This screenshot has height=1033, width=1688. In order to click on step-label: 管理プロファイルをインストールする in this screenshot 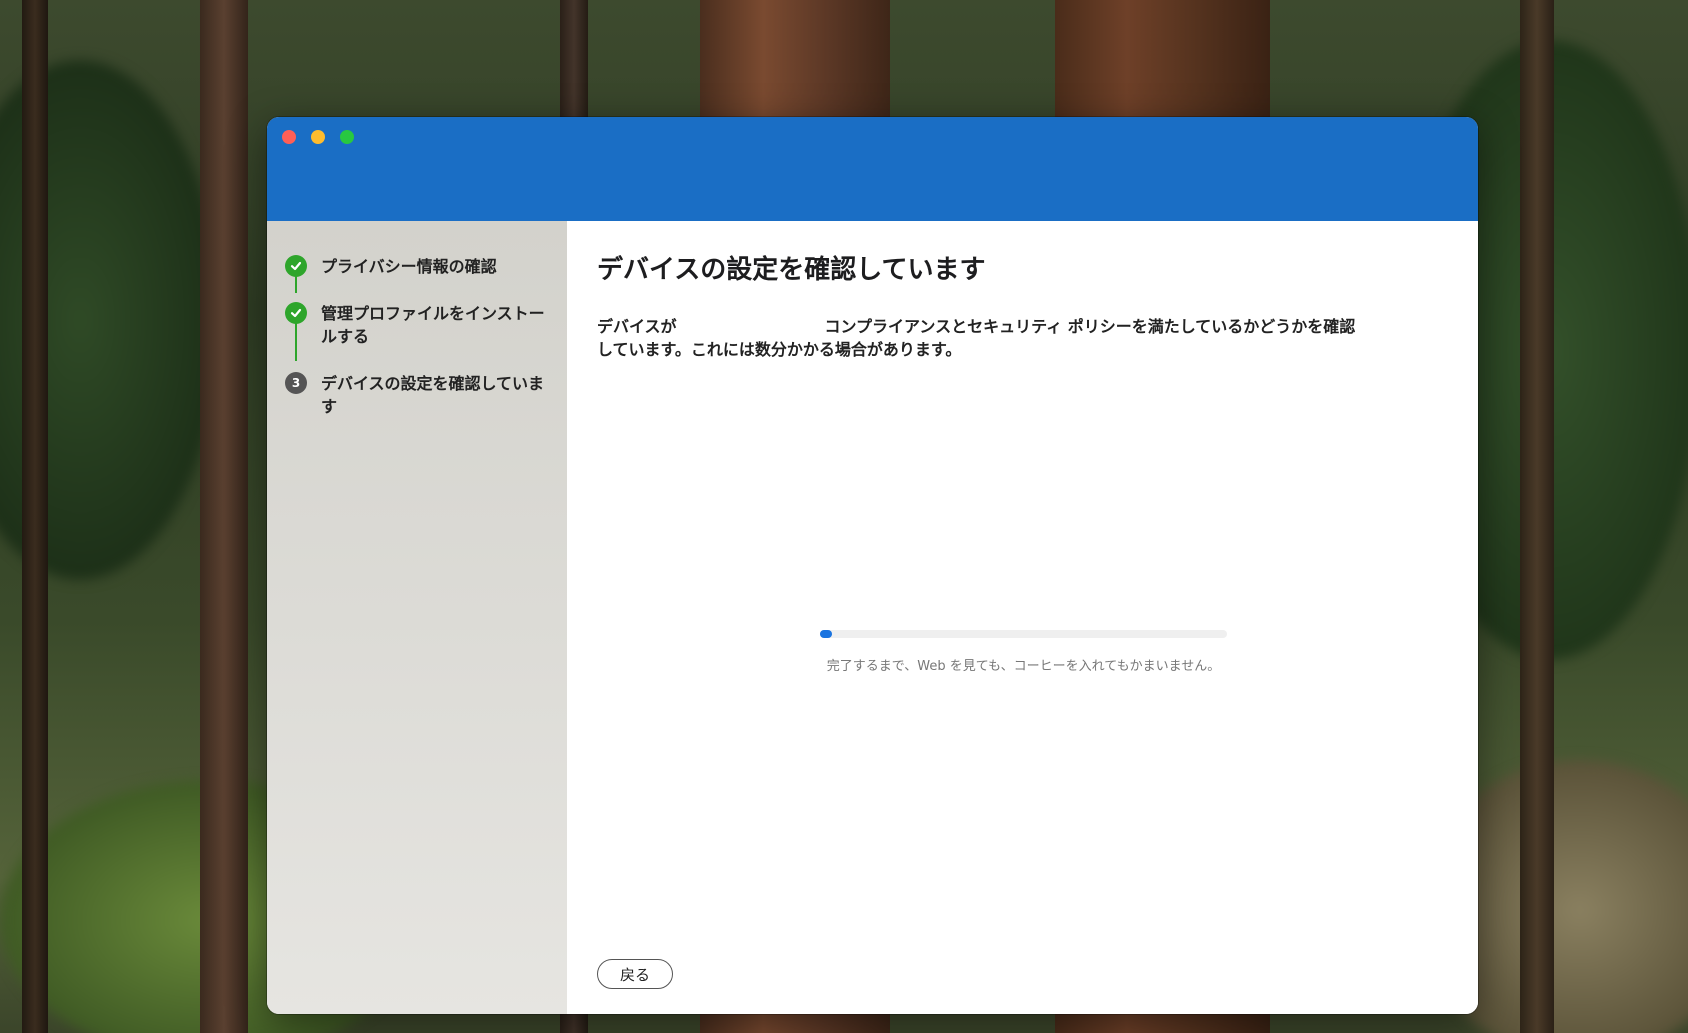, I will do `click(433, 325)`.